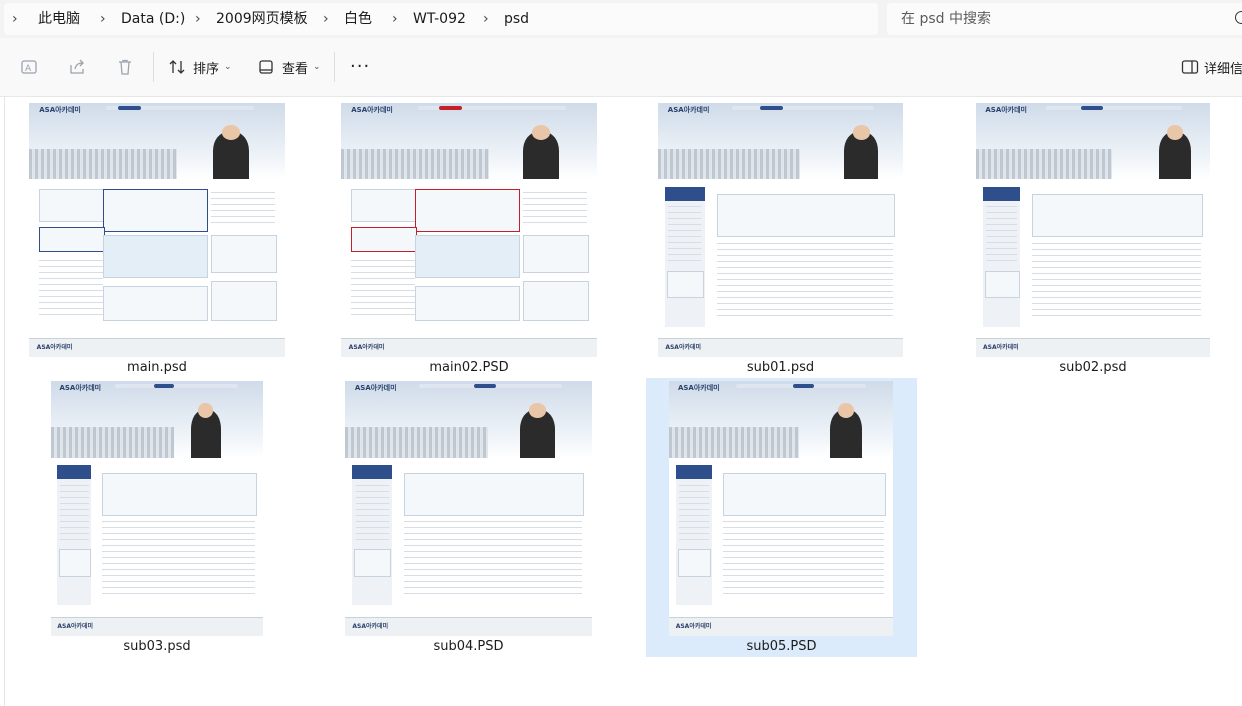 This screenshot has height=706, width=1242. I want to click on file-name: sub02.psd, so click(1093, 367).